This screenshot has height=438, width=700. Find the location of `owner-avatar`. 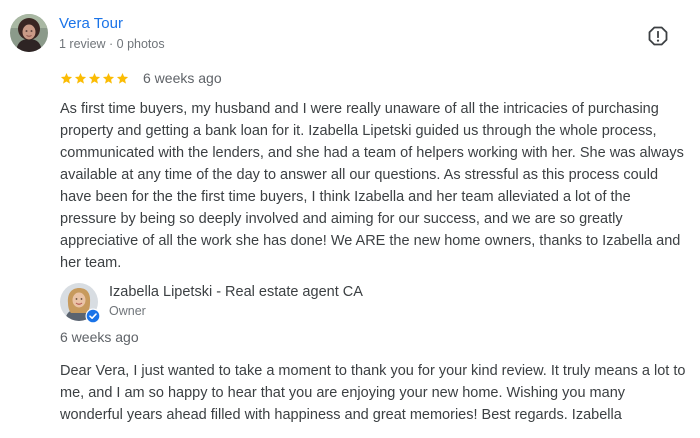

owner-avatar is located at coordinates (80, 303).